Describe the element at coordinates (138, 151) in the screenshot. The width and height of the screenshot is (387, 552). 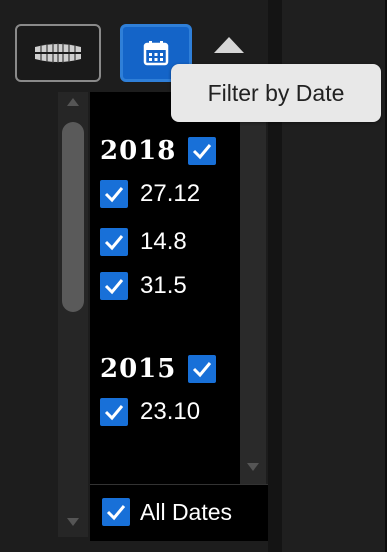
I see `year-label: 2018` at that location.